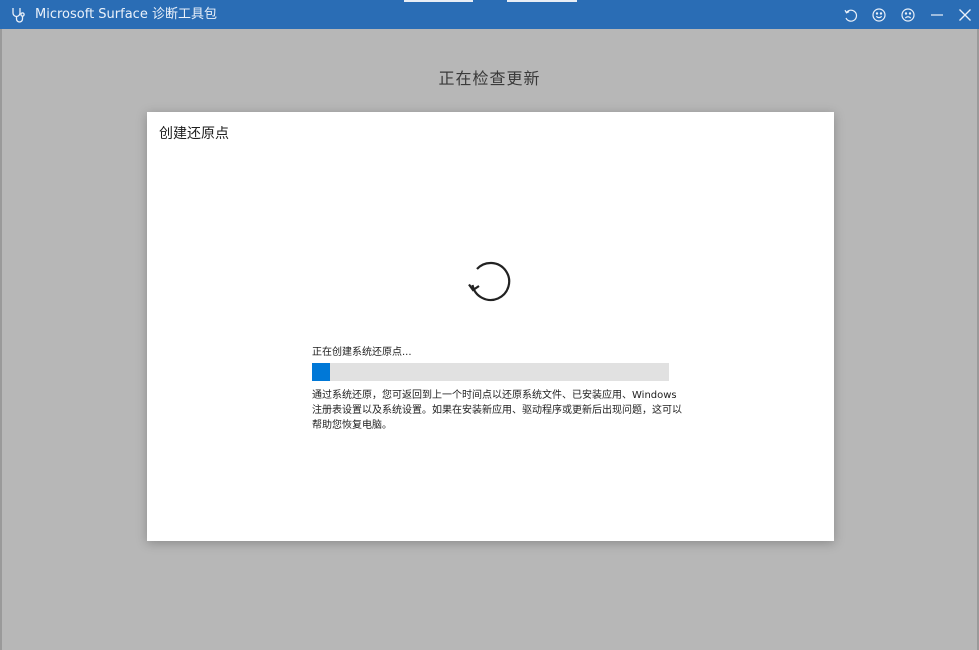  I want to click on minimize-icon, so click(937, 15).